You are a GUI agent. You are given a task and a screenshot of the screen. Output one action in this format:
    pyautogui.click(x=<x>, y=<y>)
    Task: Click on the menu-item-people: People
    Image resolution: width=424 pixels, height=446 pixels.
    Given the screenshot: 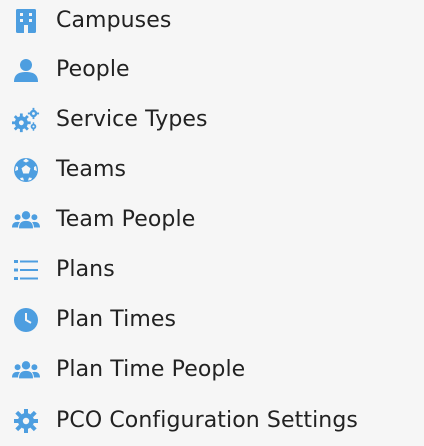 What is the action you would take?
    pyautogui.click(x=212, y=70)
    